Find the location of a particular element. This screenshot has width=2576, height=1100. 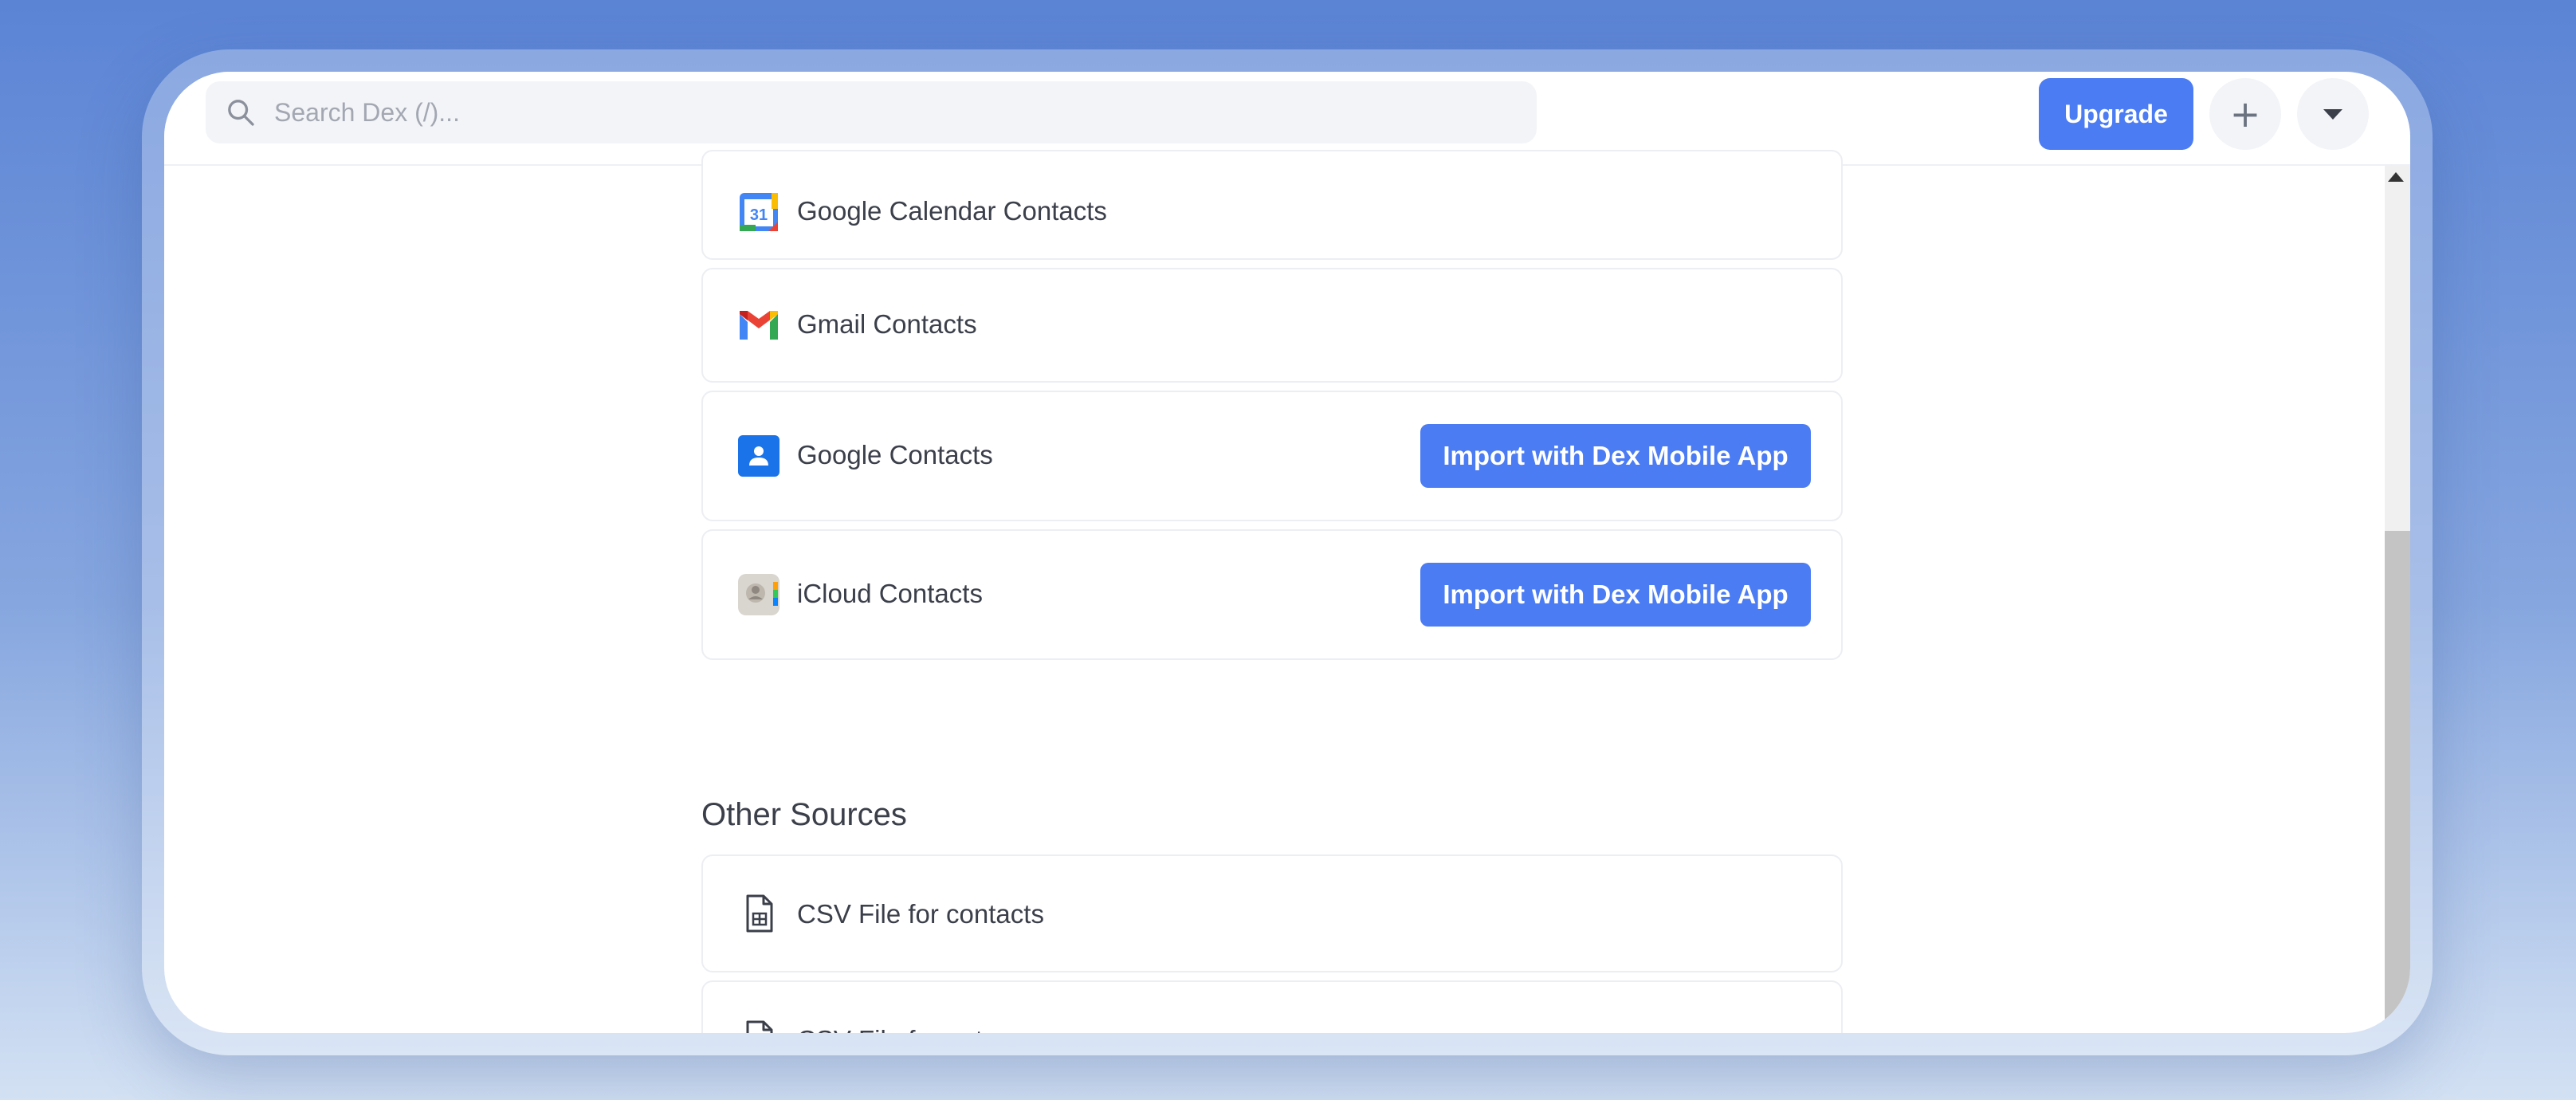

google-calendar-icon: 31 is located at coordinates (759, 212).